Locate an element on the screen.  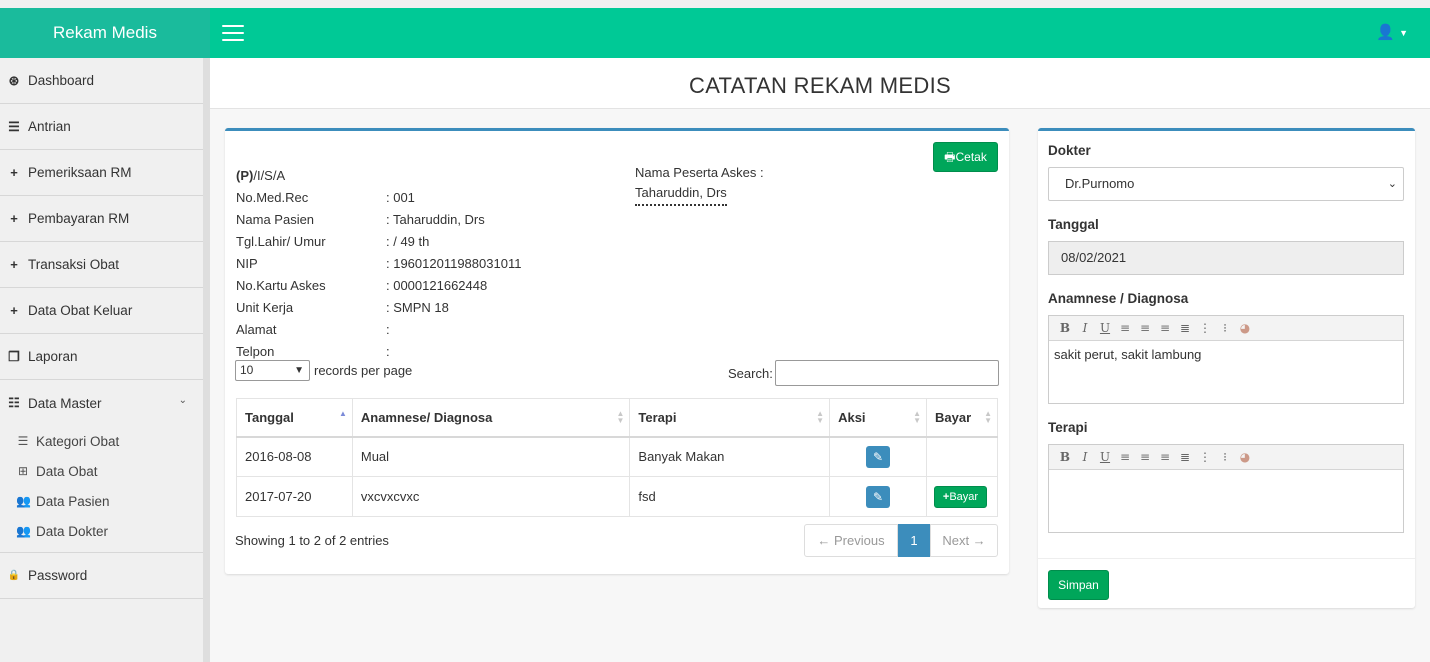
sidebar-item-pembayaran-rm: + Pembayaran RM is located at coordinates (101, 219).